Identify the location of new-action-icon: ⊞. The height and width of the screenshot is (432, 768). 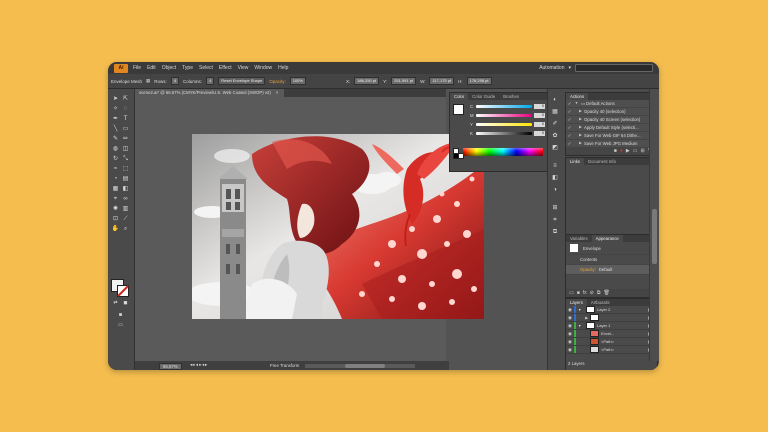
(642, 151).